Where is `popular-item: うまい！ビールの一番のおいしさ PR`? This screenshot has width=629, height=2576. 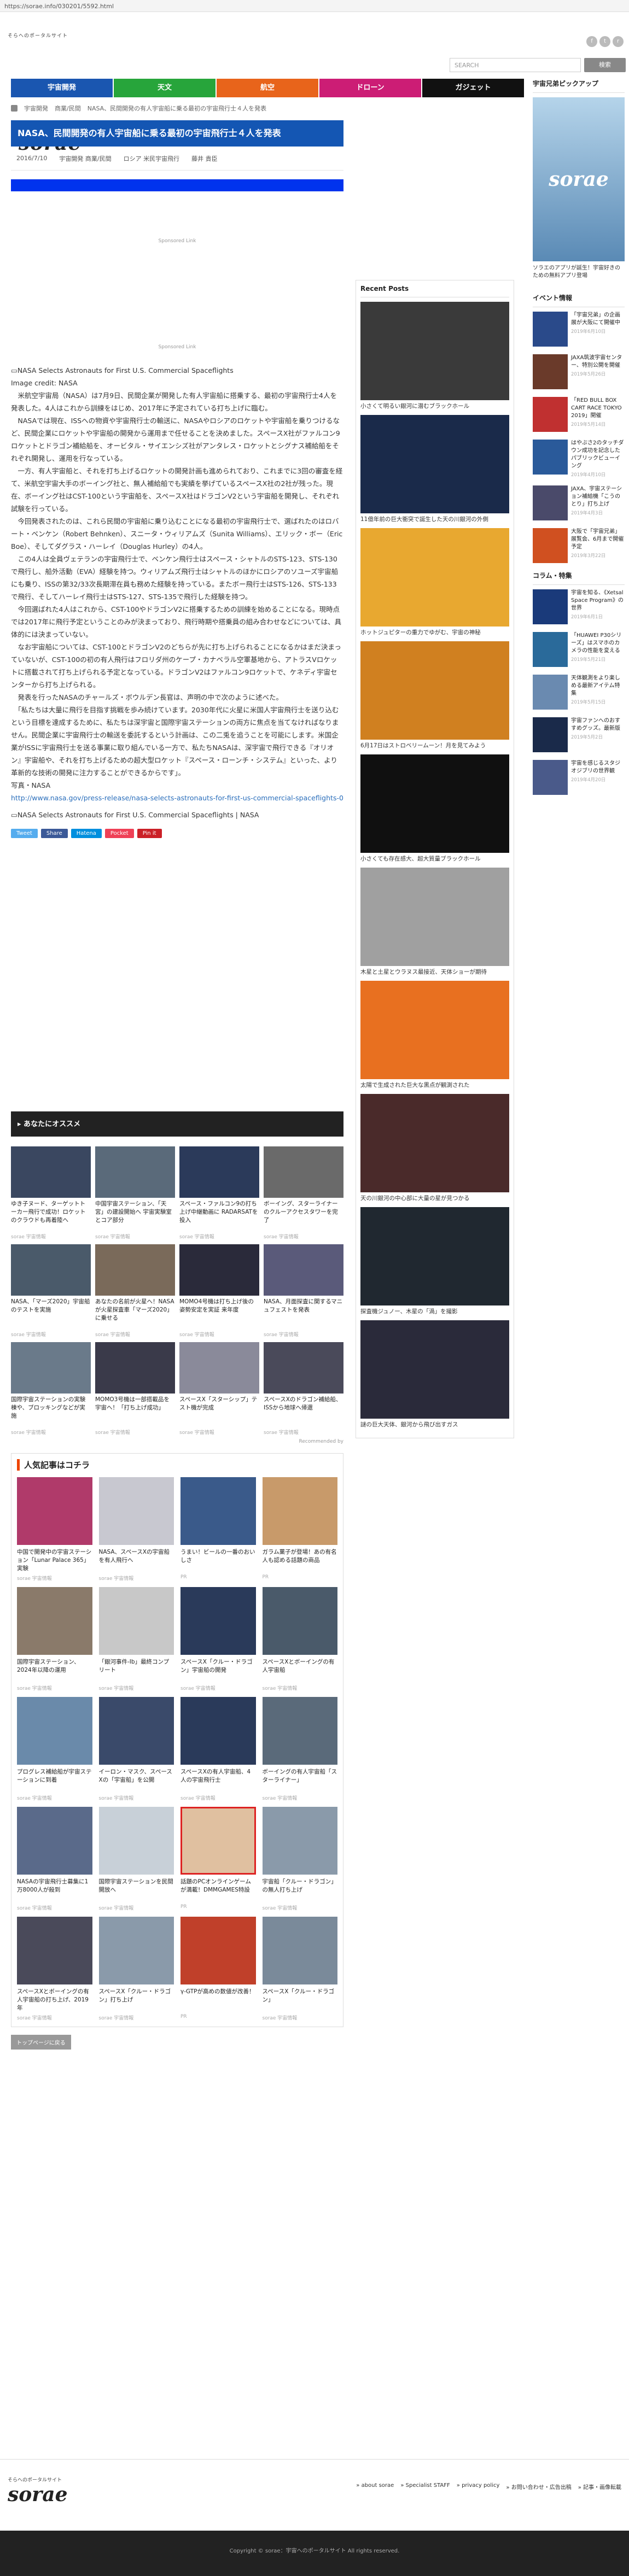
popular-item: うまい！ビールの一番のおいしさ PR is located at coordinates (218, 1530).